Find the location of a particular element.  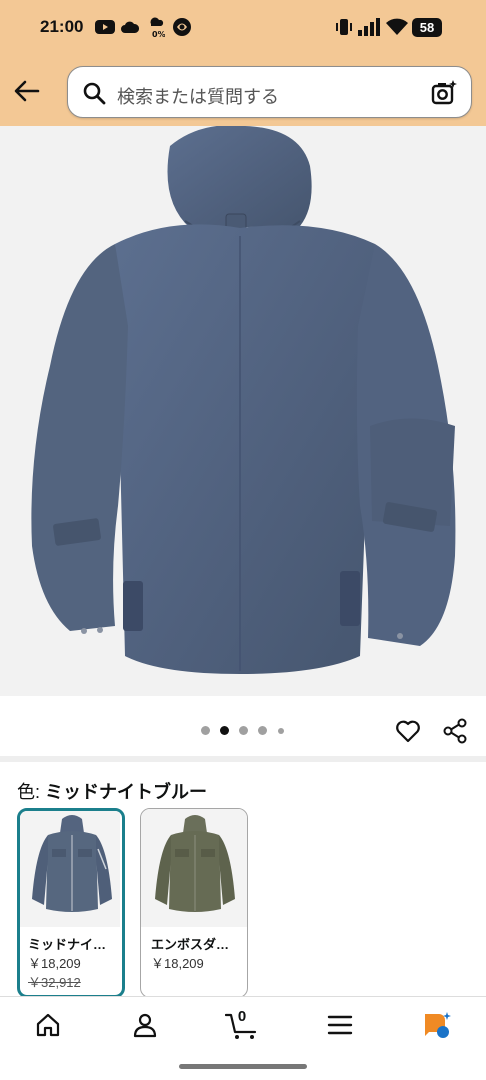

home-tab is located at coordinates (48, 1025).